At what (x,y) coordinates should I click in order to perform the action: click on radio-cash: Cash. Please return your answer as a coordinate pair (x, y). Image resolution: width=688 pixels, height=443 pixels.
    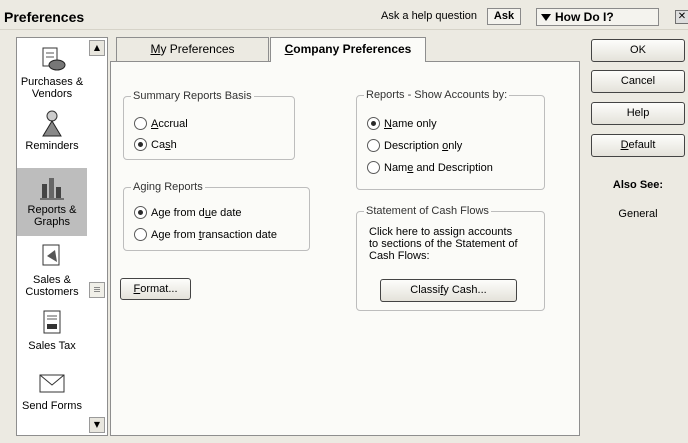
    Looking at the image, I should click on (155, 145).